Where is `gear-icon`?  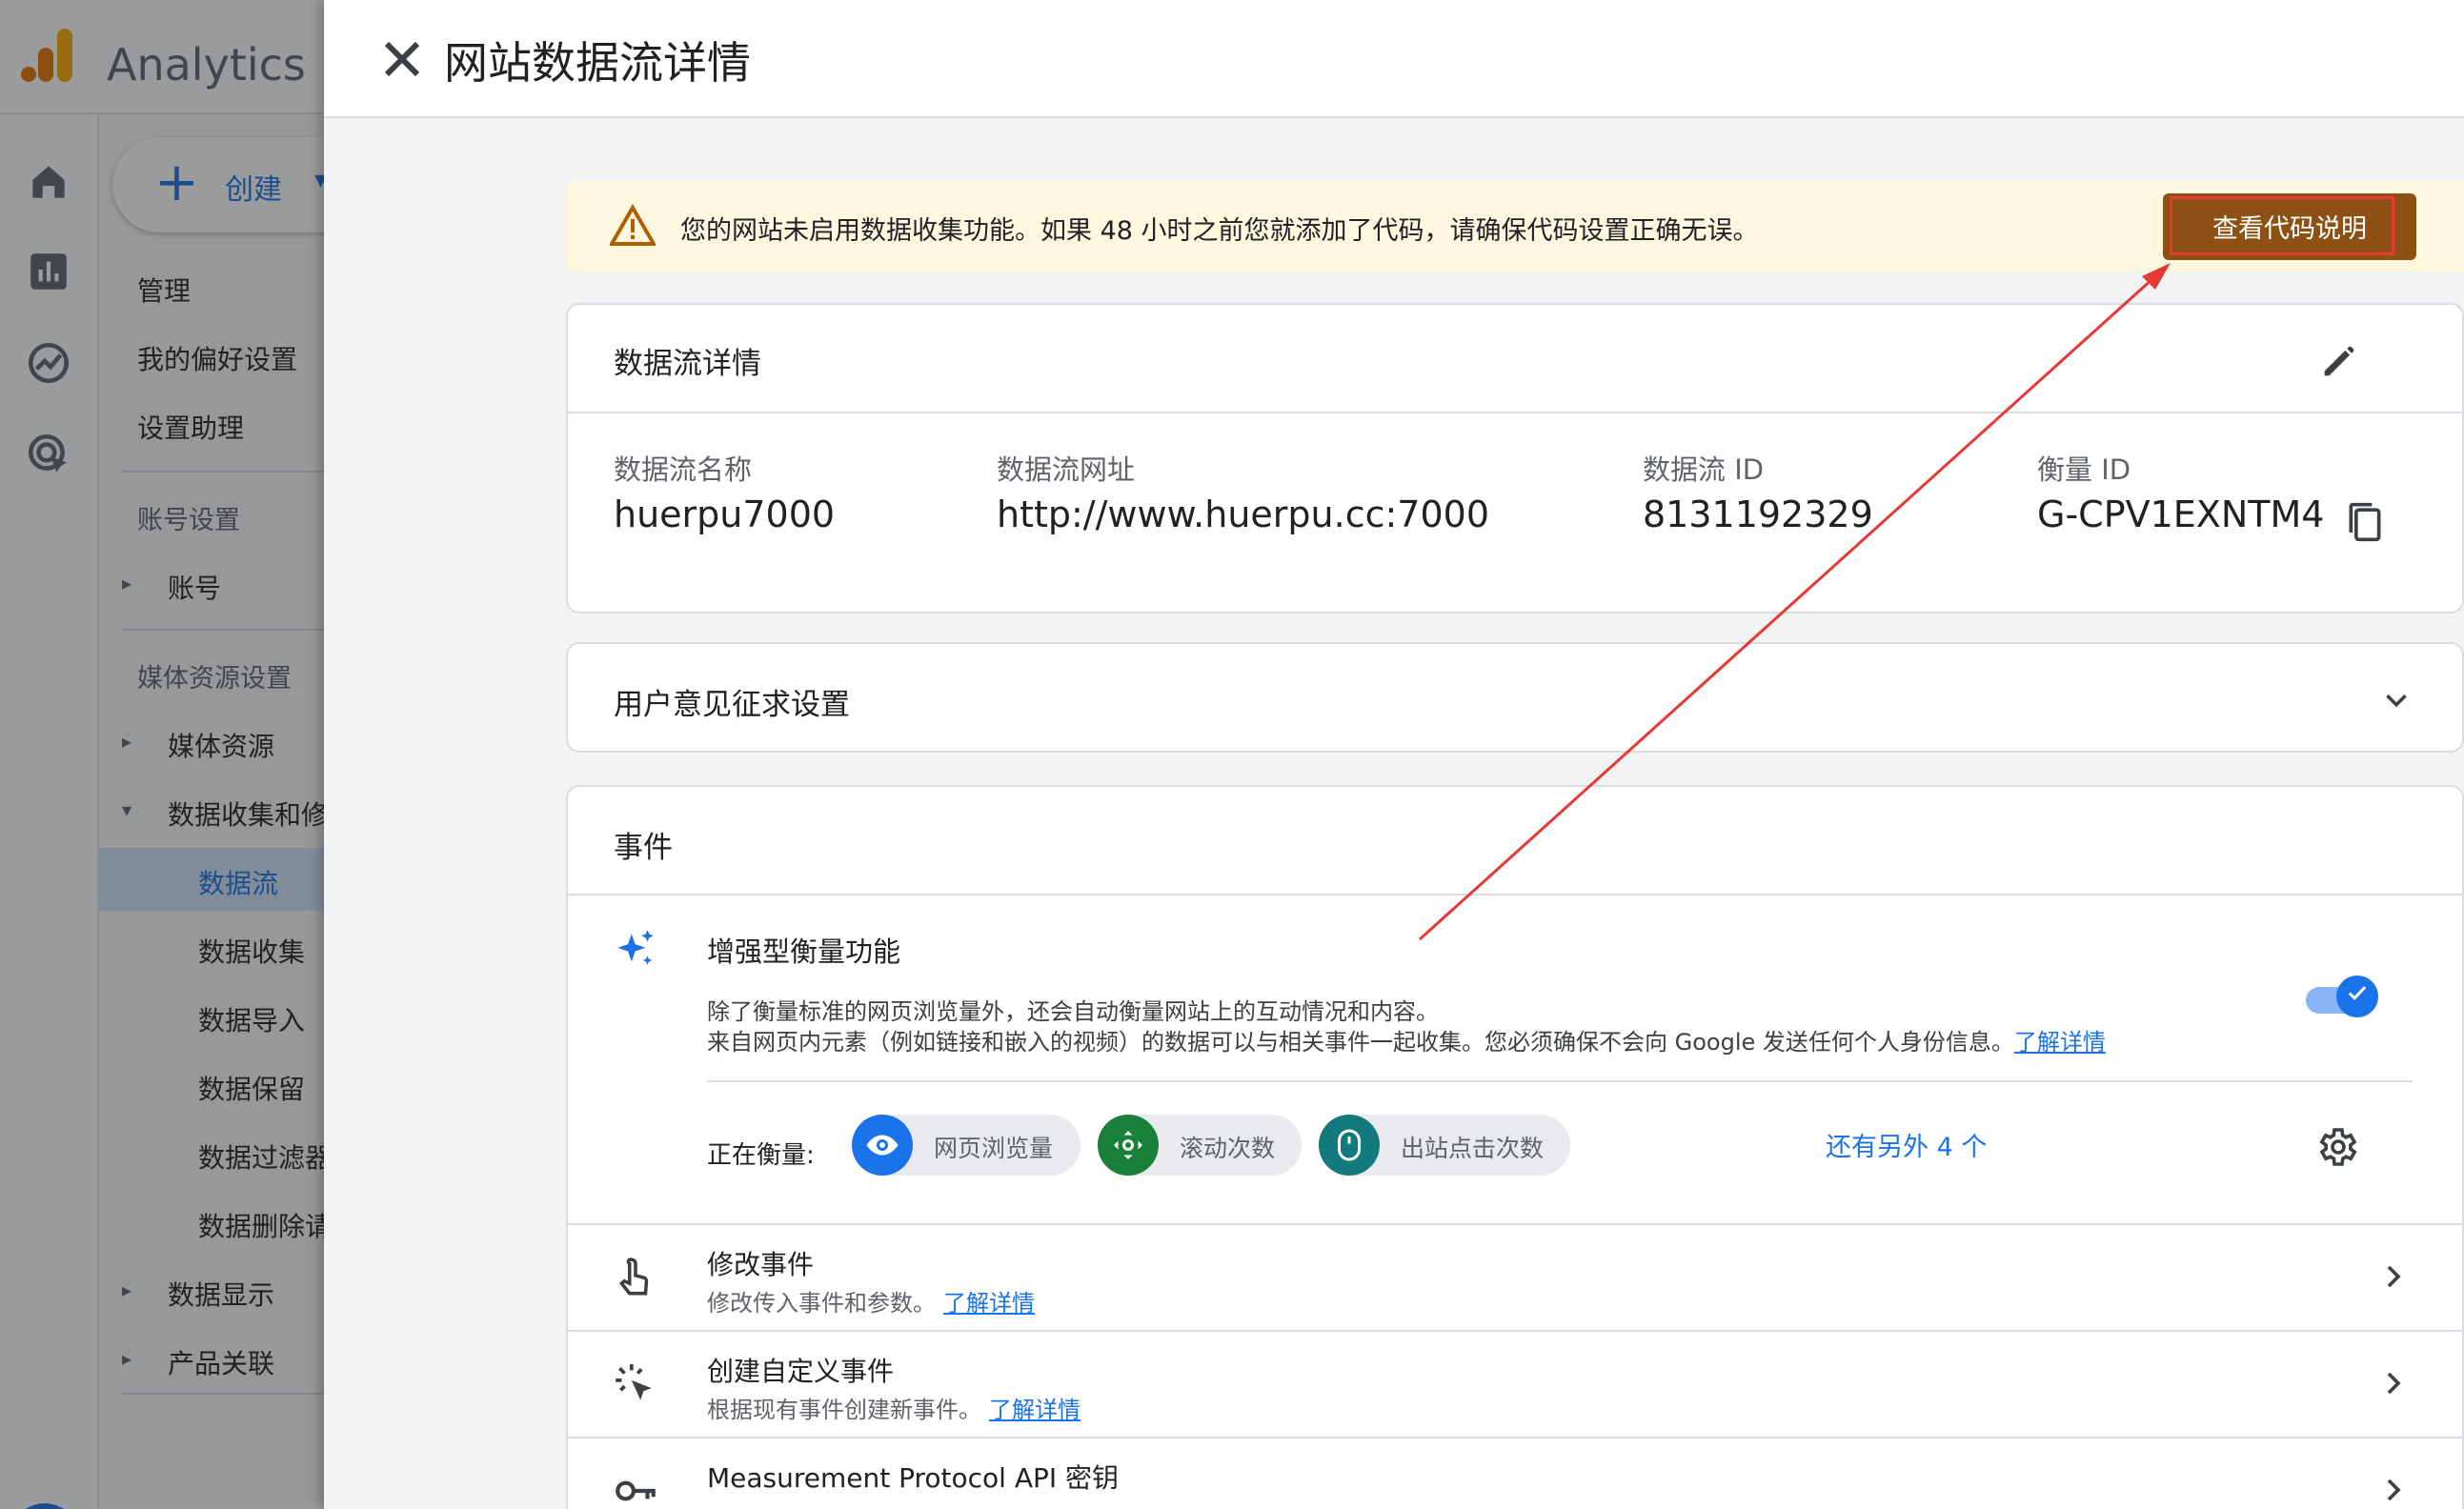 gear-icon is located at coordinates (2336, 1147).